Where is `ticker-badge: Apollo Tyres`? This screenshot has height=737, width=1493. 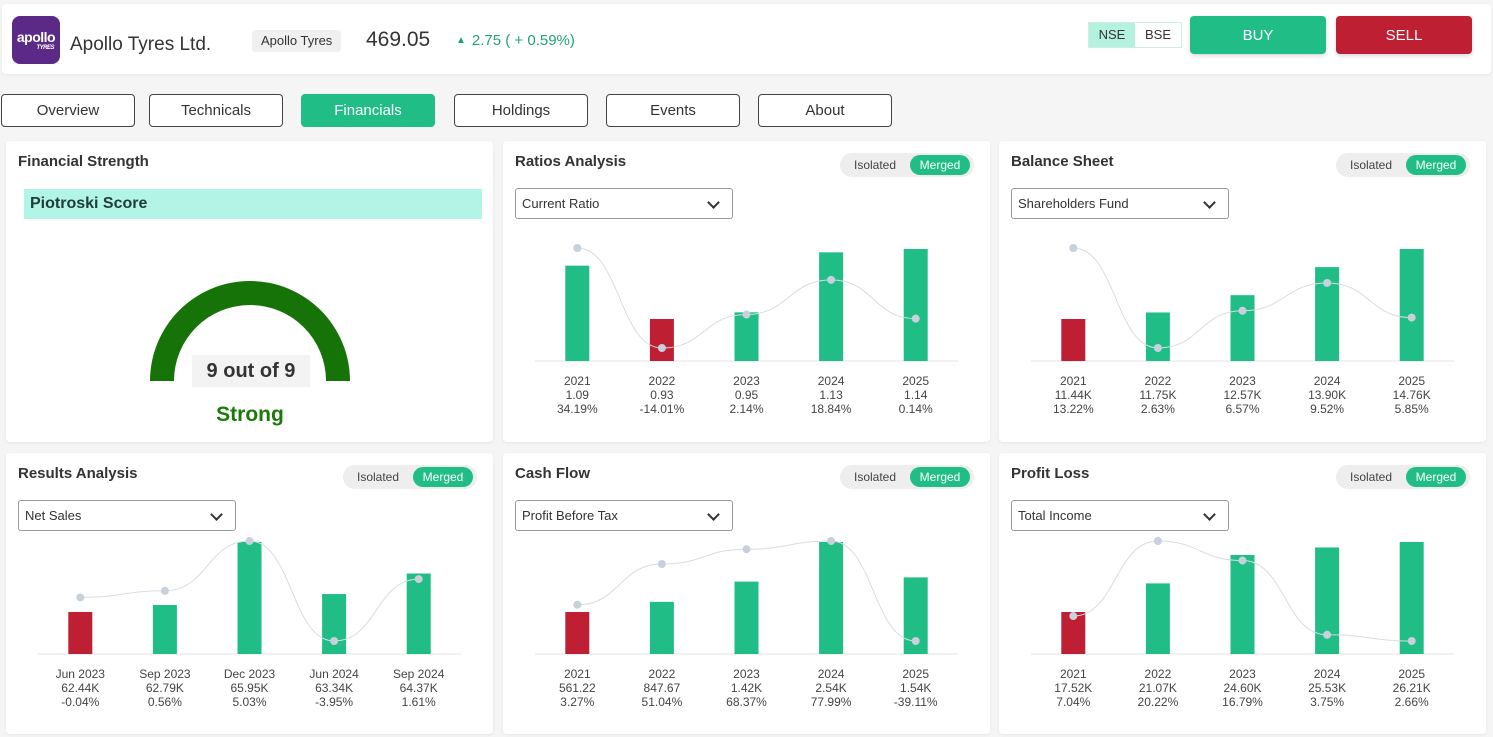 ticker-badge: Apollo Tyres is located at coordinates (297, 41).